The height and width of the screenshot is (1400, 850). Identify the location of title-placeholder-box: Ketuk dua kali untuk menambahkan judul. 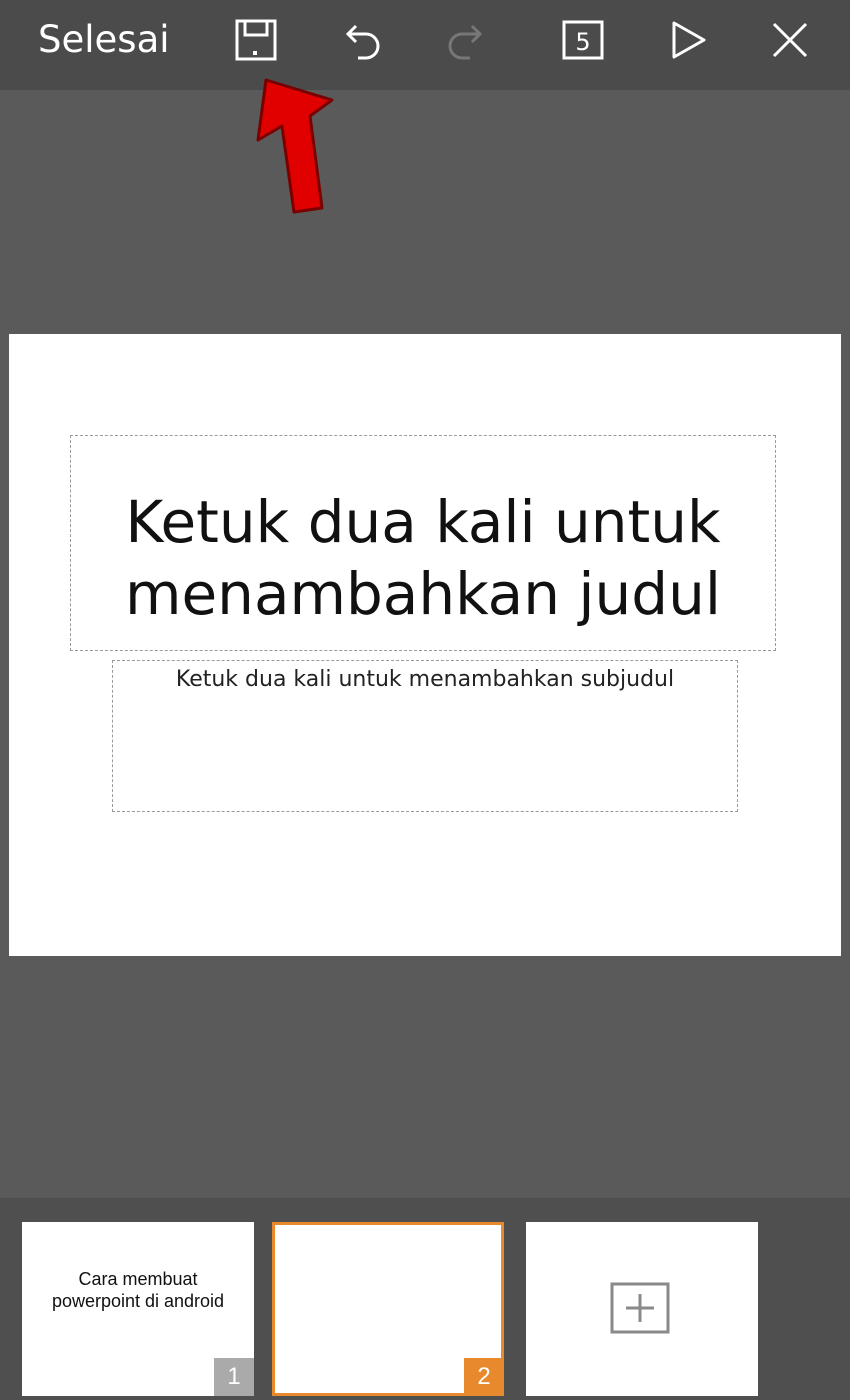
(423, 543).